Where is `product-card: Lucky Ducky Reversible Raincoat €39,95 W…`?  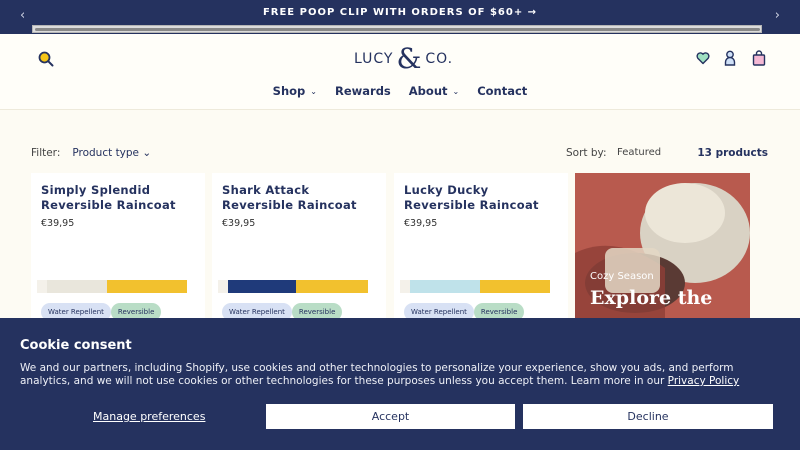
product-card: Lucky Ducky Reversible Raincoat €39,95 W… is located at coordinates (481, 248).